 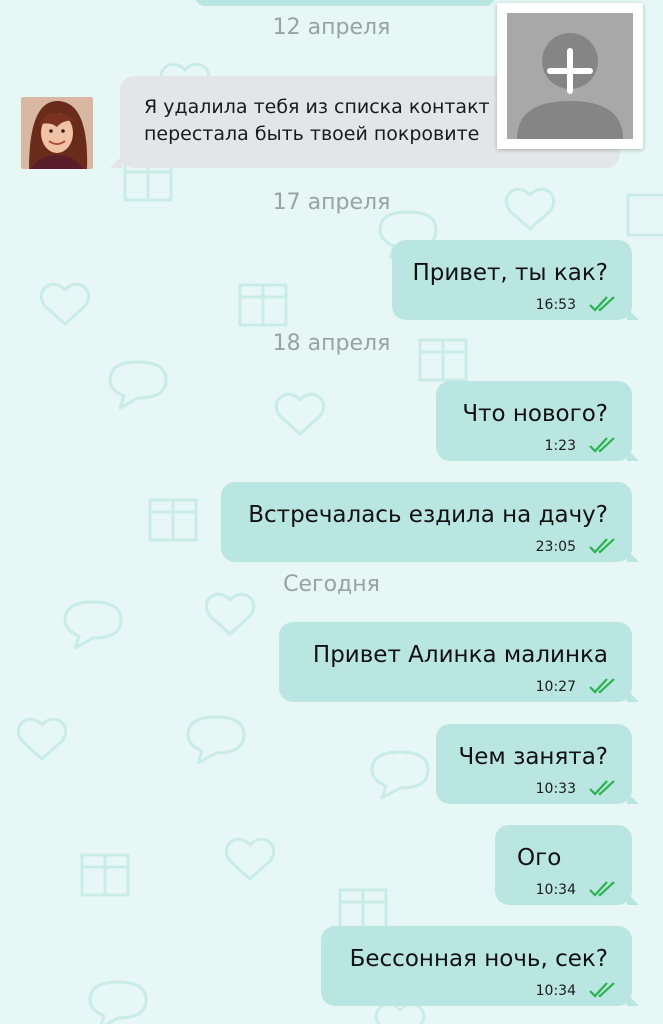 What do you see at coordinates (312, 134) in the screenshot?
I see `incoming-message-line-2: перестала быть твоей покровите` at bounding box center [312, 134].